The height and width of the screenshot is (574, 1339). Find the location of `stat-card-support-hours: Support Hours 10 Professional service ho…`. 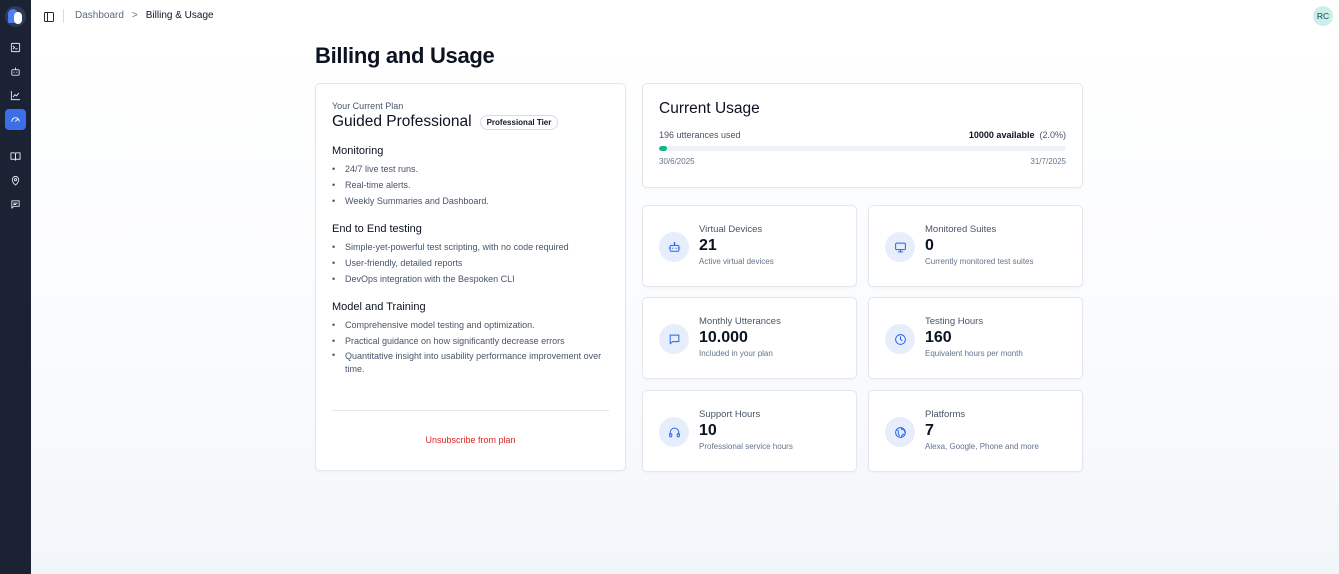

stat-card-support-hours: Support Hours 10 Professional service ho… is located at coordinates (749, 431).